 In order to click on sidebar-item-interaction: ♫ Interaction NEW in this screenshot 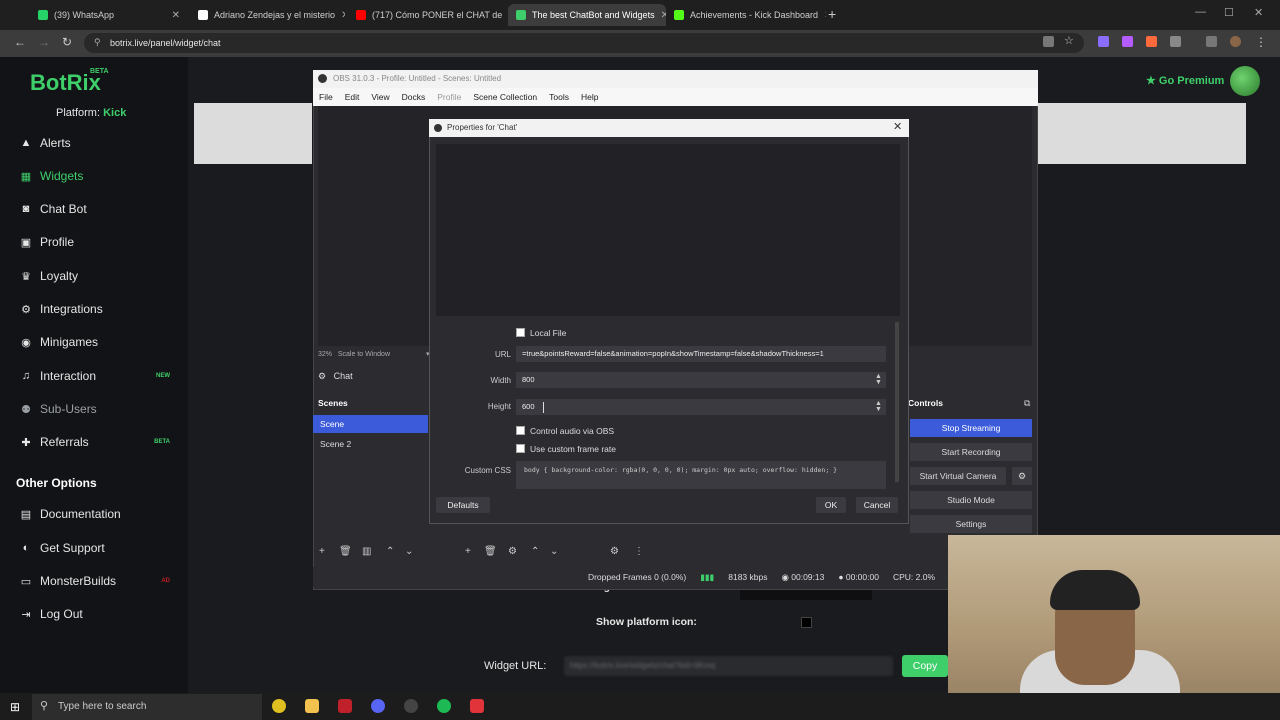, I will do `click(95, 376)`.